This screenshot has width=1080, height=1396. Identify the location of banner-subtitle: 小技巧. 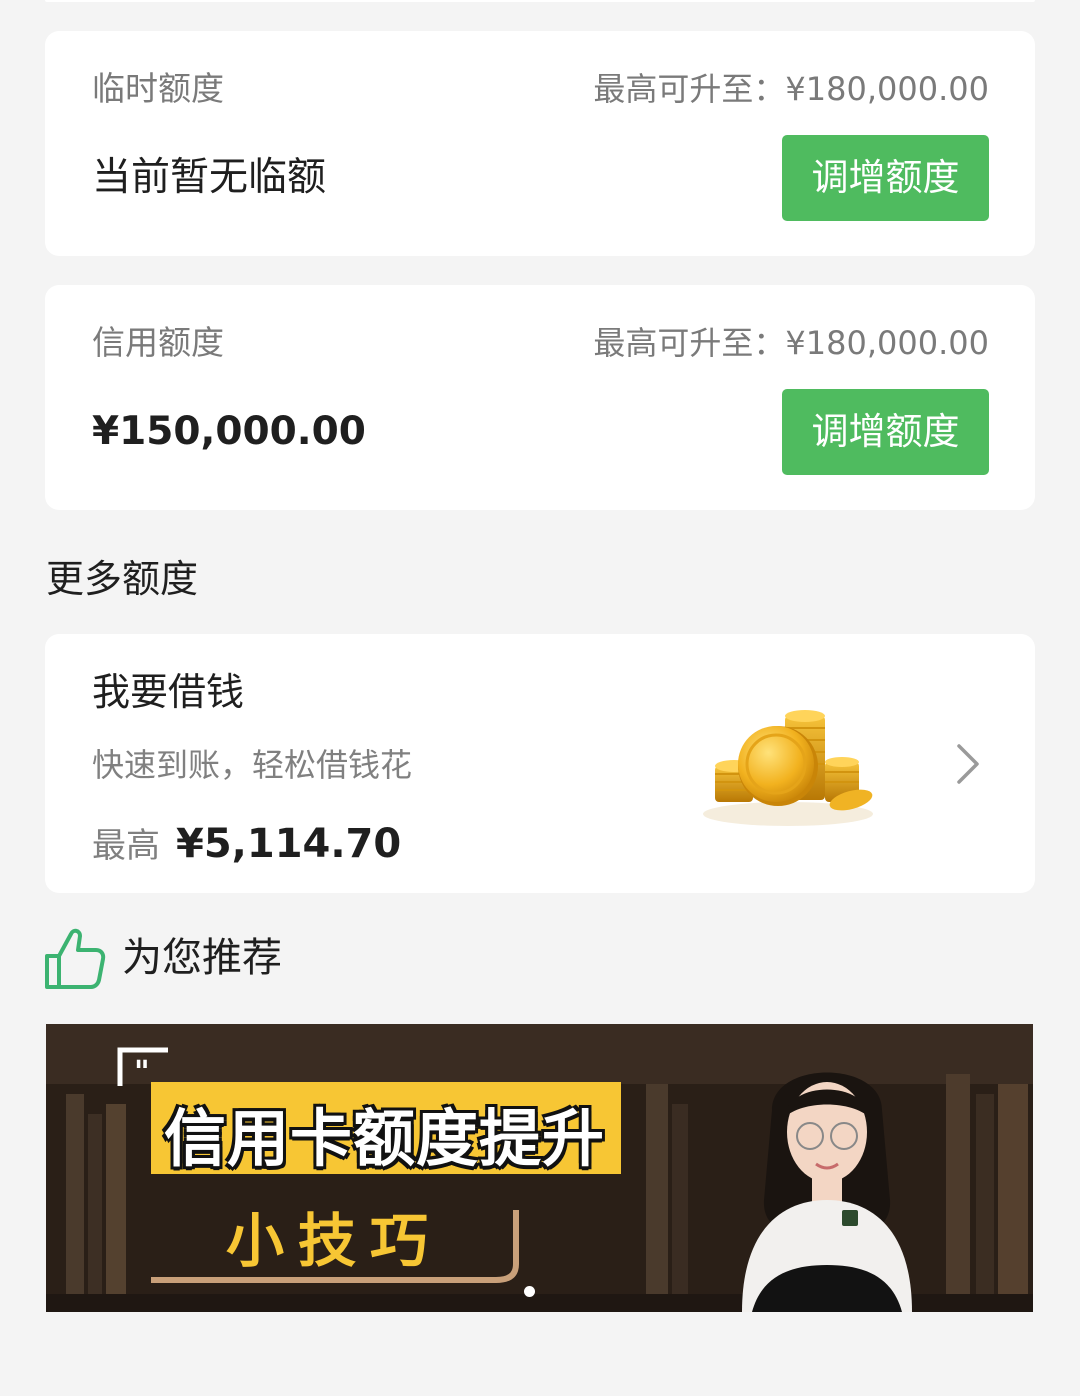
(334, 1241).